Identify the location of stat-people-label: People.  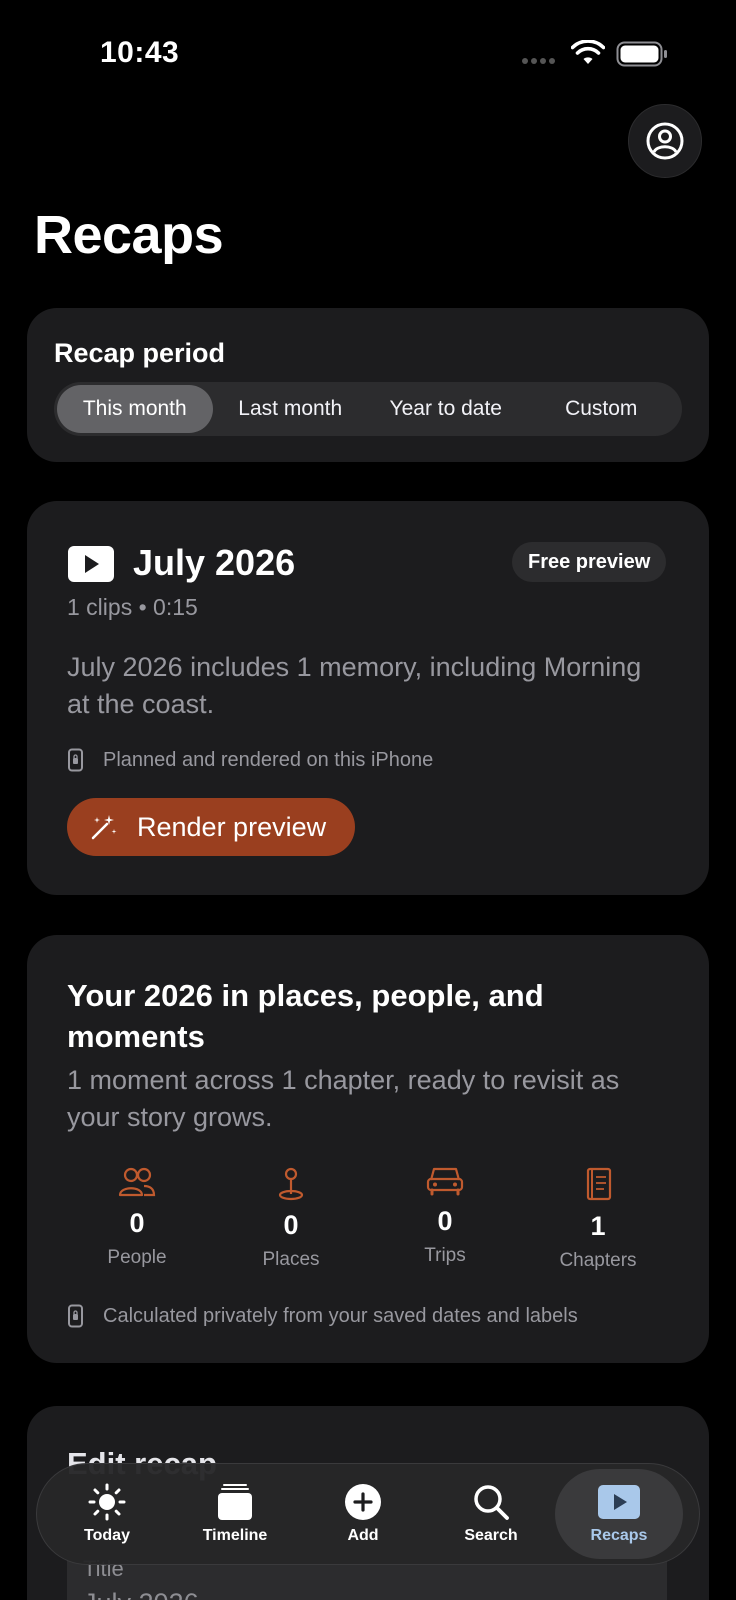
(137, 1257).